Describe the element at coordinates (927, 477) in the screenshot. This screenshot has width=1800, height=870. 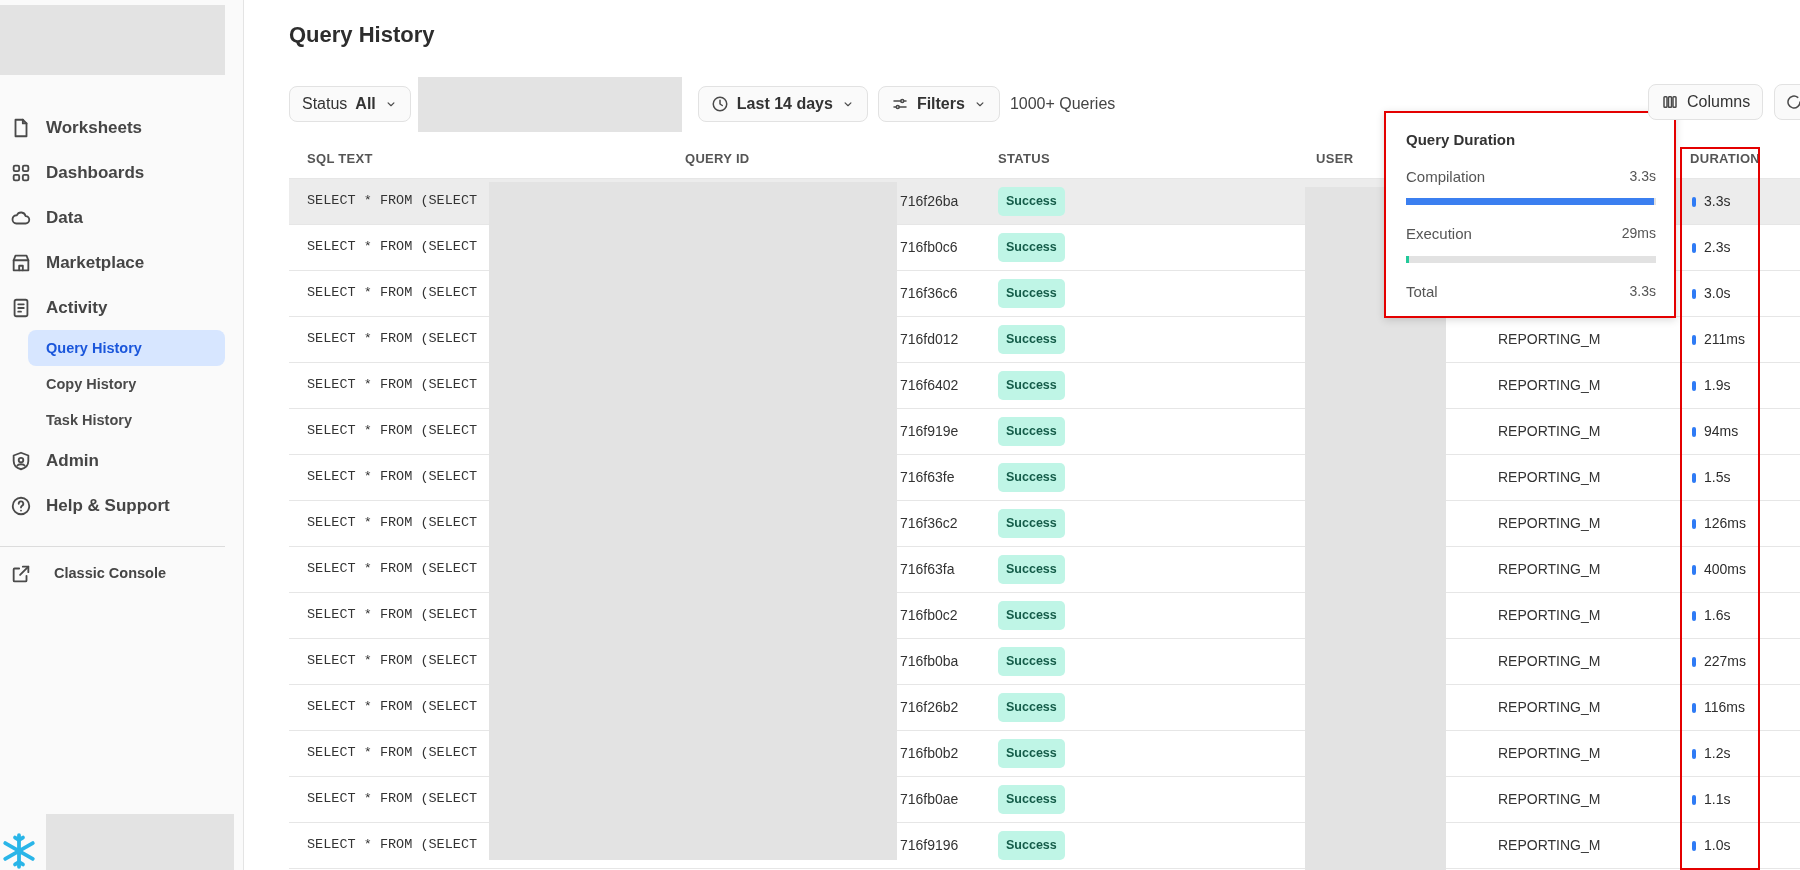
I see `table-cell-text: 716f63fe` at that location.